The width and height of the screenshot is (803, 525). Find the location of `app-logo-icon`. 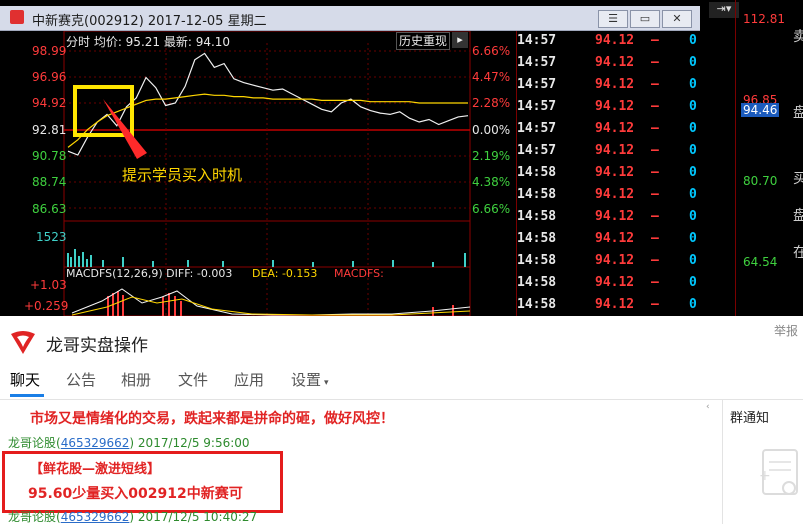

app-logo-icon is located at coordinates (17, 17).